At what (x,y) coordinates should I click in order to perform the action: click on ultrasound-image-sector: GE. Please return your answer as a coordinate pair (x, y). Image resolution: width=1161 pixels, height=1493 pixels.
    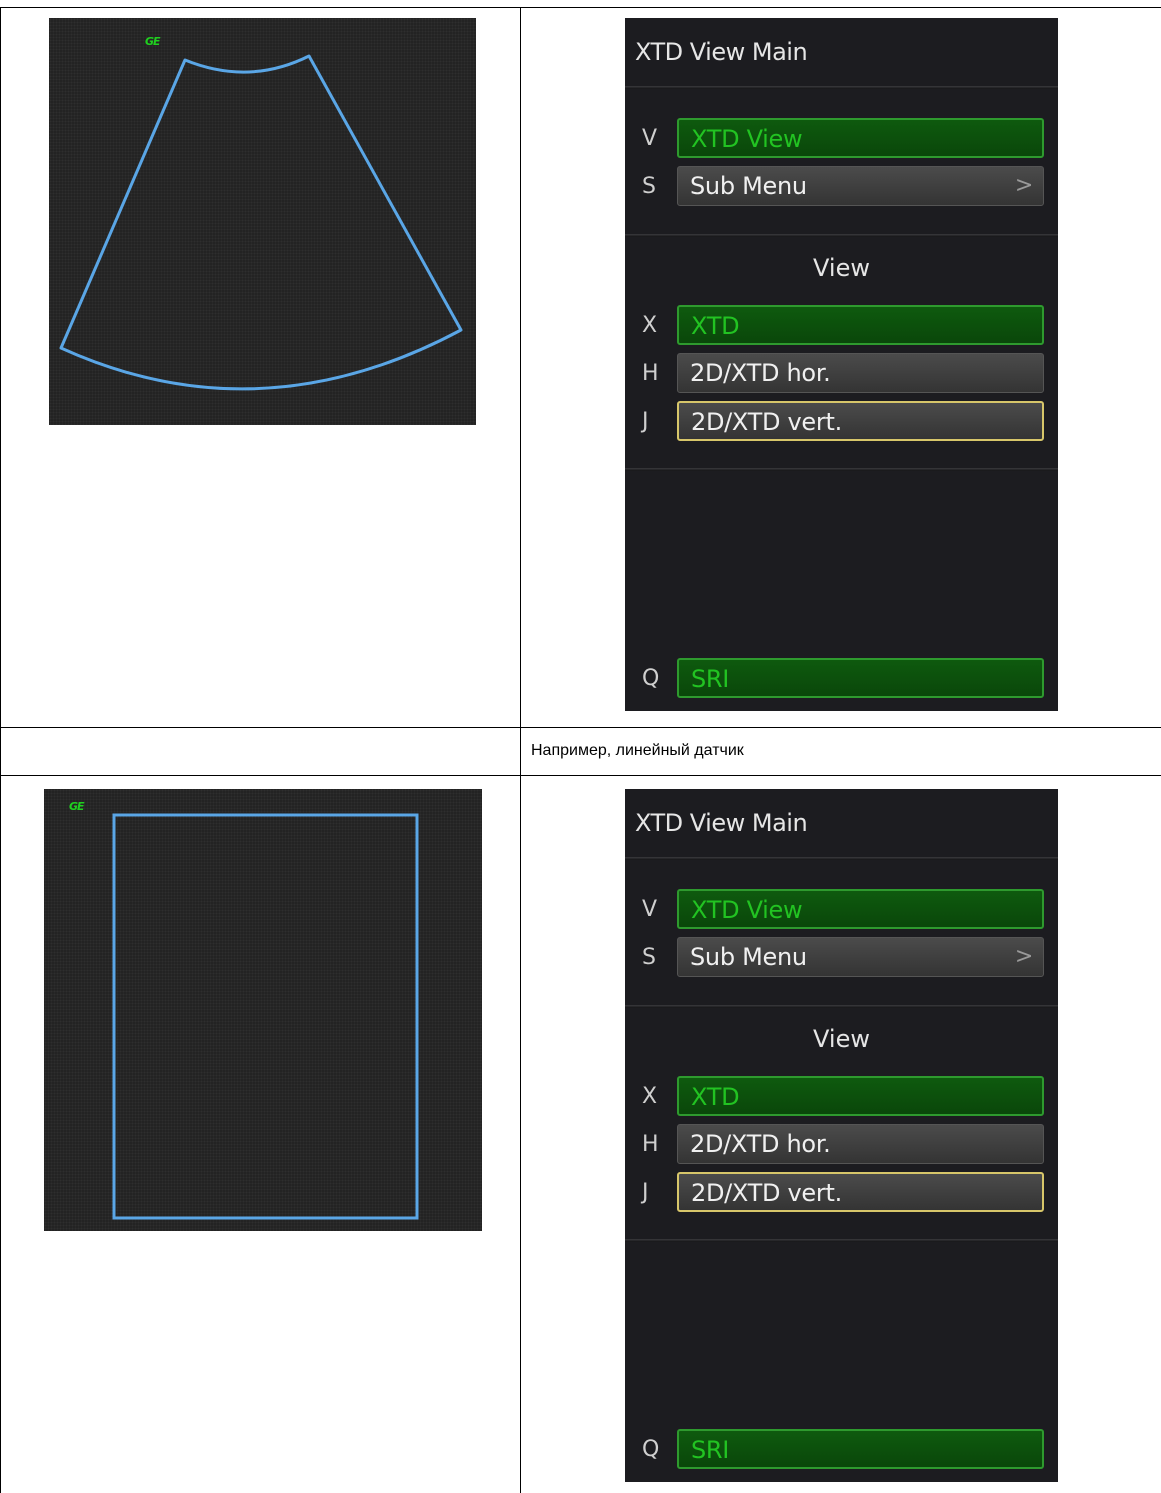
    Looking at the image, I should click on (262, 221).